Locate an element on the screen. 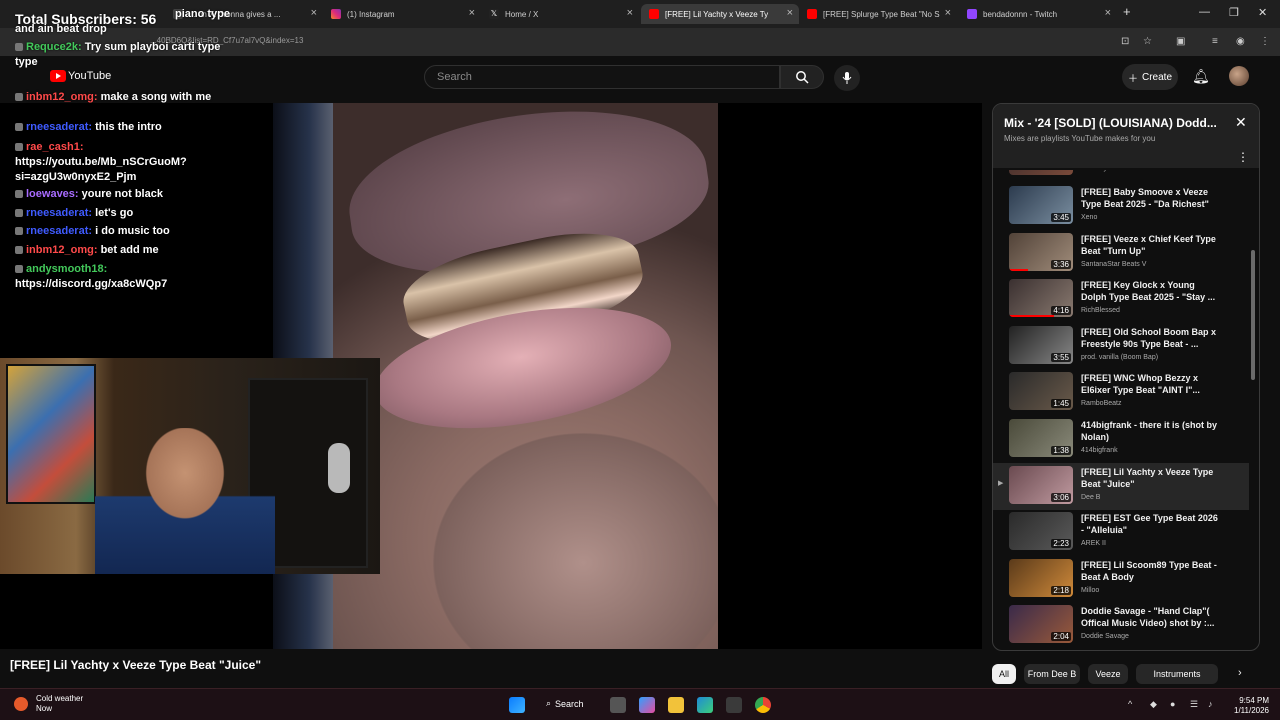 The image size is (1280, 720). instagram-favicon-icon is located at coordinates (336, 14).